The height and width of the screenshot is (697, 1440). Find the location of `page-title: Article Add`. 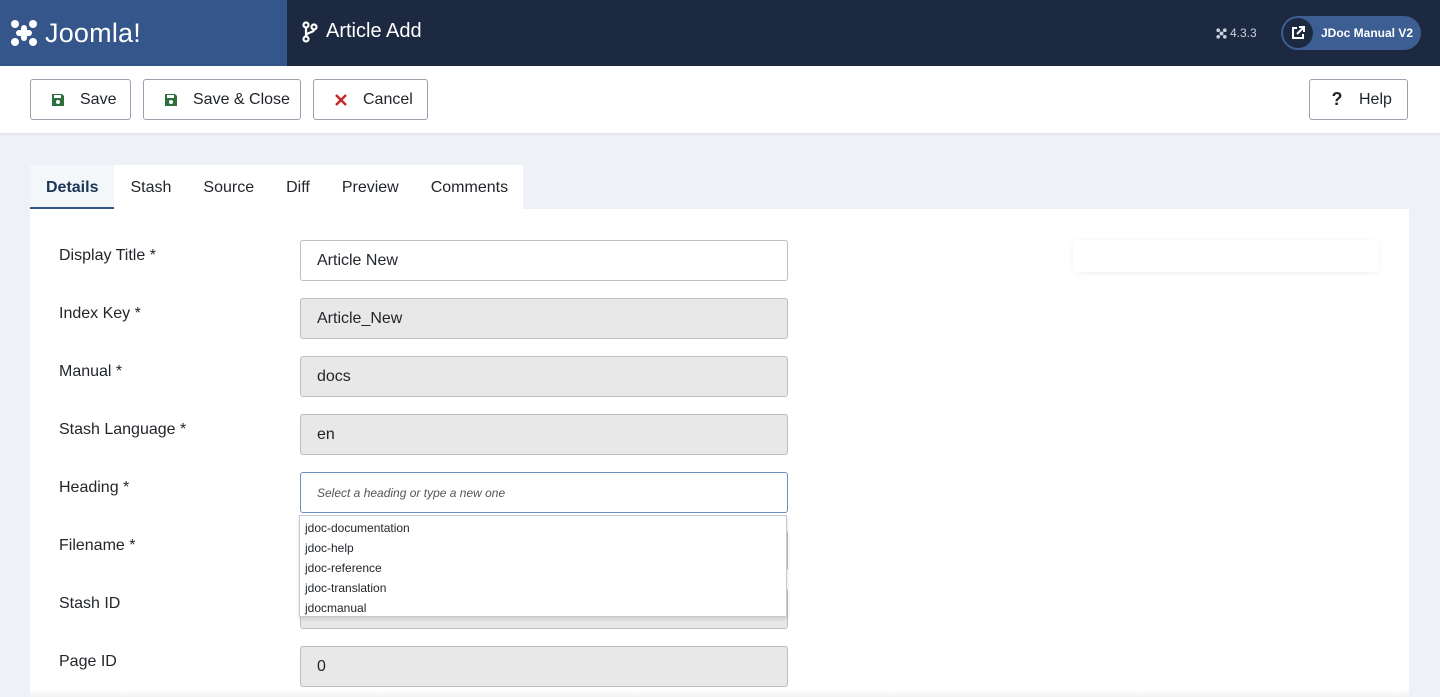

page-title: Article Add is located at coordinates (374, 31).